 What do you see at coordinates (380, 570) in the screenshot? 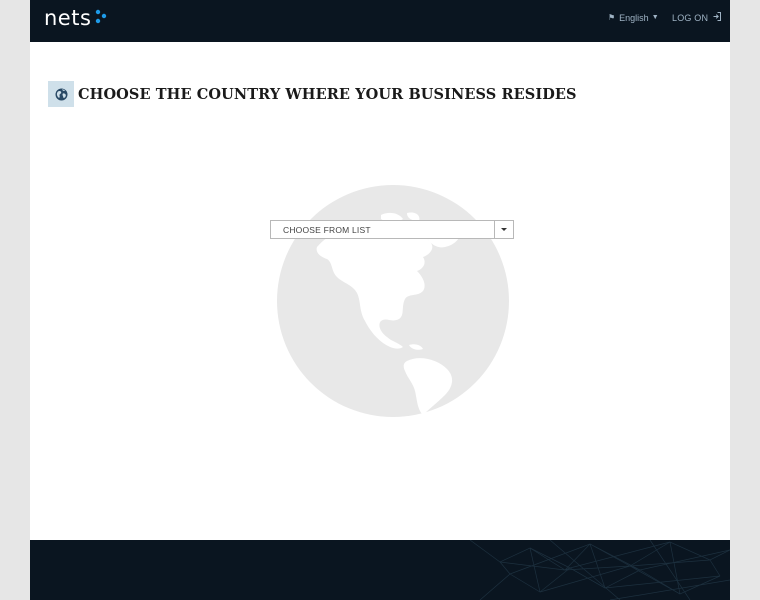
I see `footer` at bounding box center [380, 570].